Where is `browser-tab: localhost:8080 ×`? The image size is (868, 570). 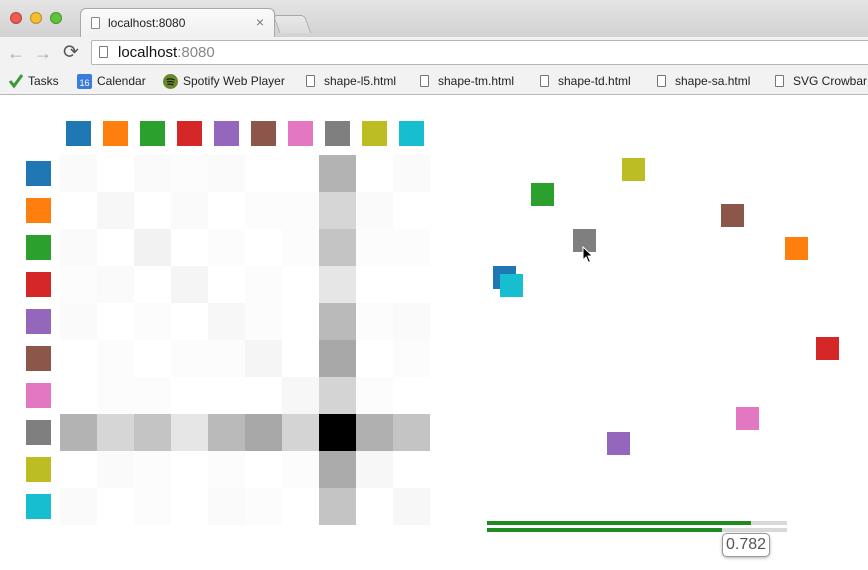 browser-tab: localhost:8080 × is located at coordinates (177, 22).